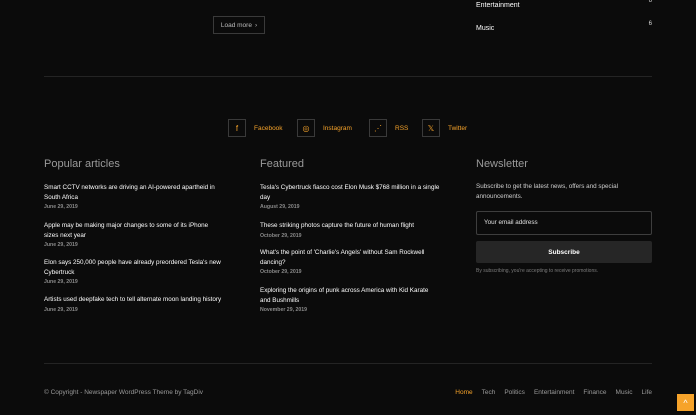 This screenshot has height=415, width=696. I want to click on social-link-instagram: ◎ Instagram, so click(324, 128).